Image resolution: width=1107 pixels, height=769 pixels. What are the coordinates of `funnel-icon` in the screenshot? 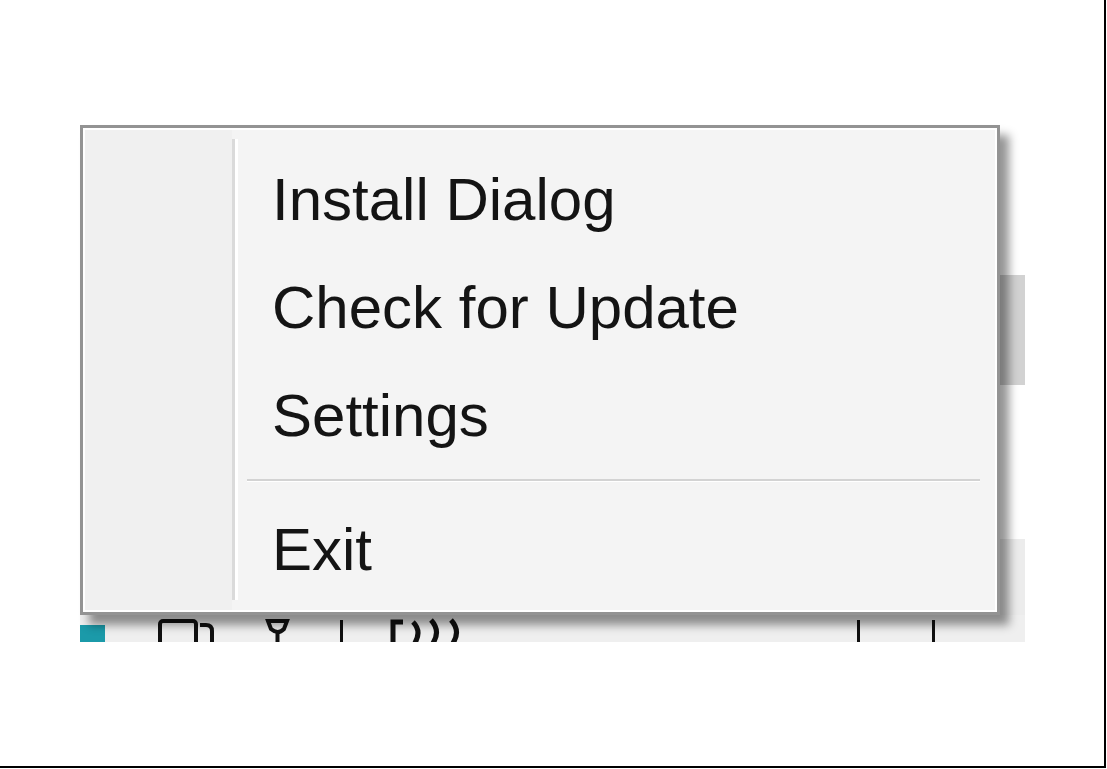 It's located at (277, 630).